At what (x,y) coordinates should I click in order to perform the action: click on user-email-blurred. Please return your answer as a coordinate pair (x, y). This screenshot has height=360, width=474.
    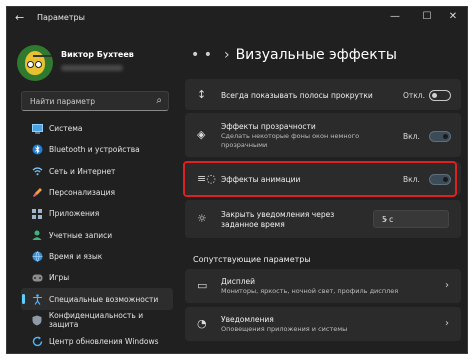
    Looking at the image, I should click on (92, 68).